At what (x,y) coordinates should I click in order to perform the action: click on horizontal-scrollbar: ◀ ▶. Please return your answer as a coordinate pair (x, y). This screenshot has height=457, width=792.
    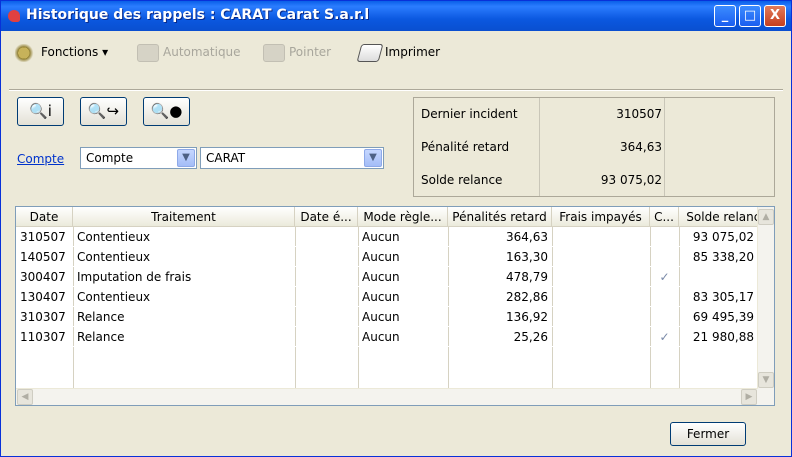
    Looking at the image, I should click on (387, 396).